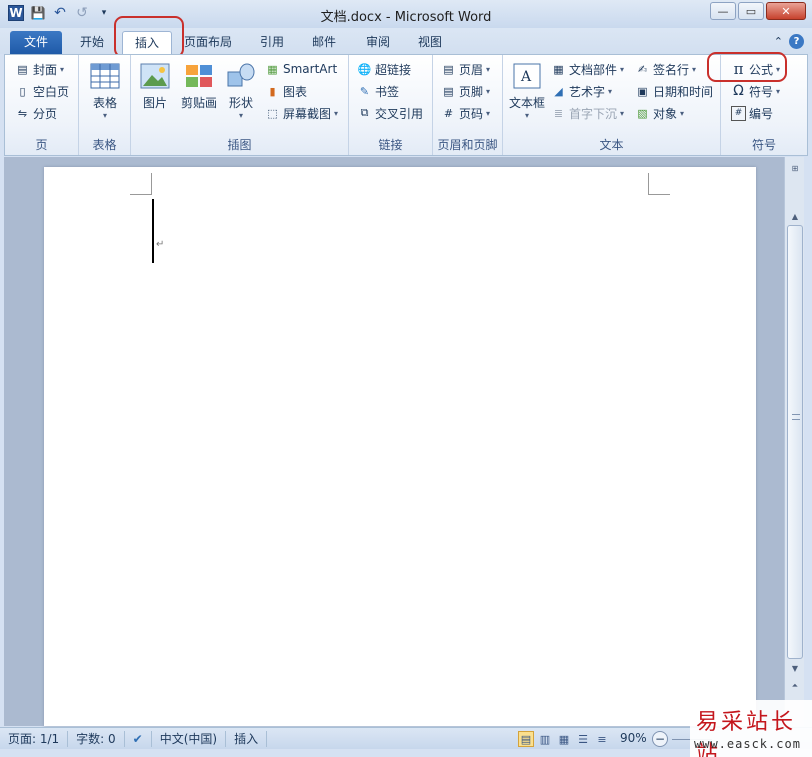 The image size is (812, 757). I want to click on picture-icon, so click(155, 76).